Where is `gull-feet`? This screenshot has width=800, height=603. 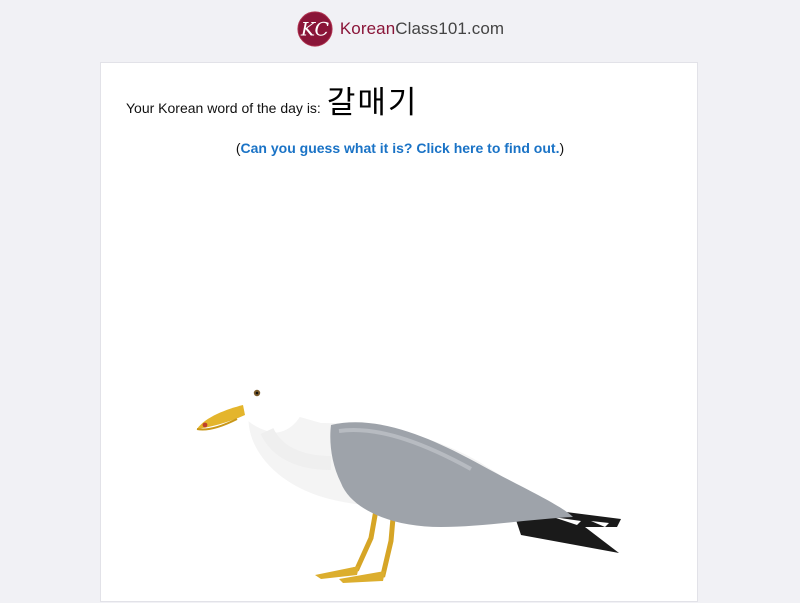
gull-feet is located at coordinates (350, 574).